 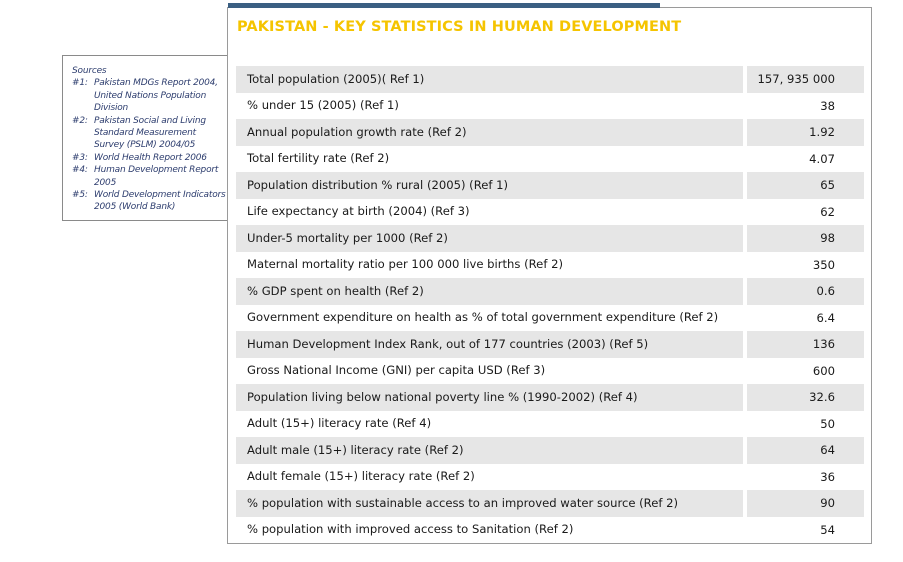 I want to click on table-row: Adult male (15+) literacy rate (Ref 2) 64, so click(x=550, y=450).